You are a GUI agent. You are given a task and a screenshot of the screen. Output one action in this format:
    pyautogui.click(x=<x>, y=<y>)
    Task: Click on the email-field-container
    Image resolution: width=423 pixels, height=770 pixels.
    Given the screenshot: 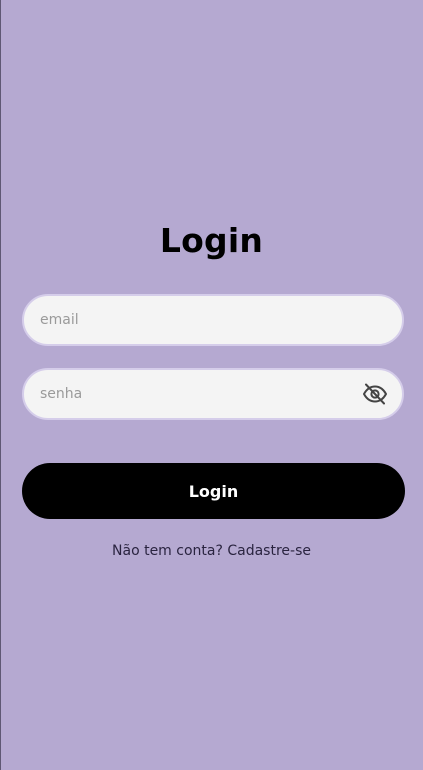 What is the action you would take?
    pyautogui.click(x=213, y=320)
    